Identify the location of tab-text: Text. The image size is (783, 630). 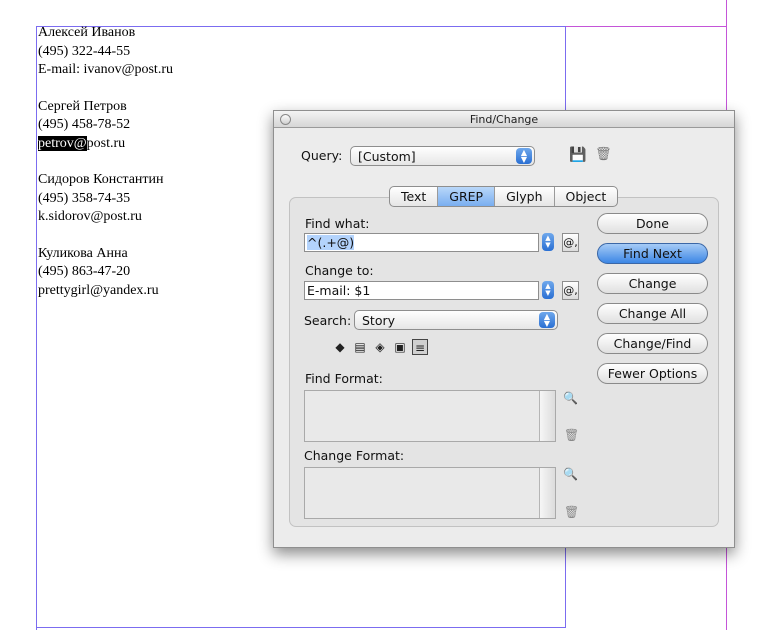
(414, 196).